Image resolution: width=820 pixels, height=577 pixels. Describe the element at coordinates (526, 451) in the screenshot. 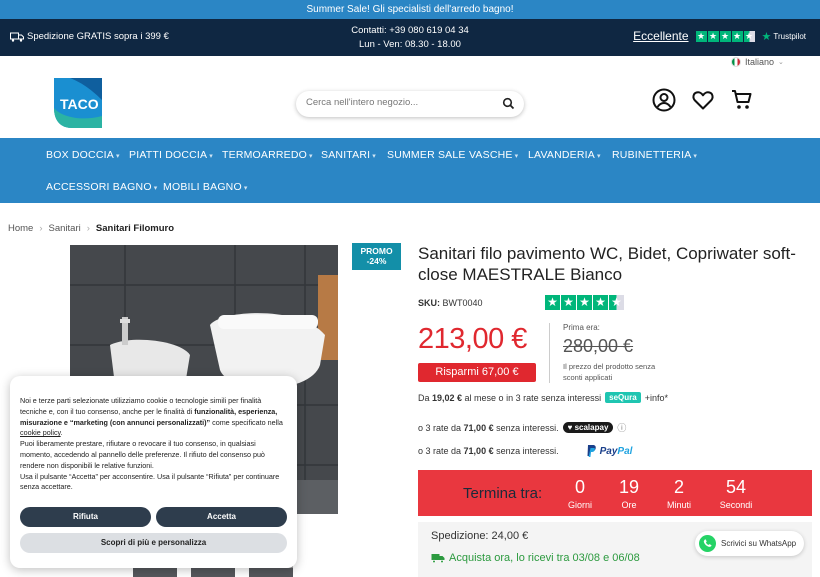

I see `paypal-suffix: senza interessi.` at that location.